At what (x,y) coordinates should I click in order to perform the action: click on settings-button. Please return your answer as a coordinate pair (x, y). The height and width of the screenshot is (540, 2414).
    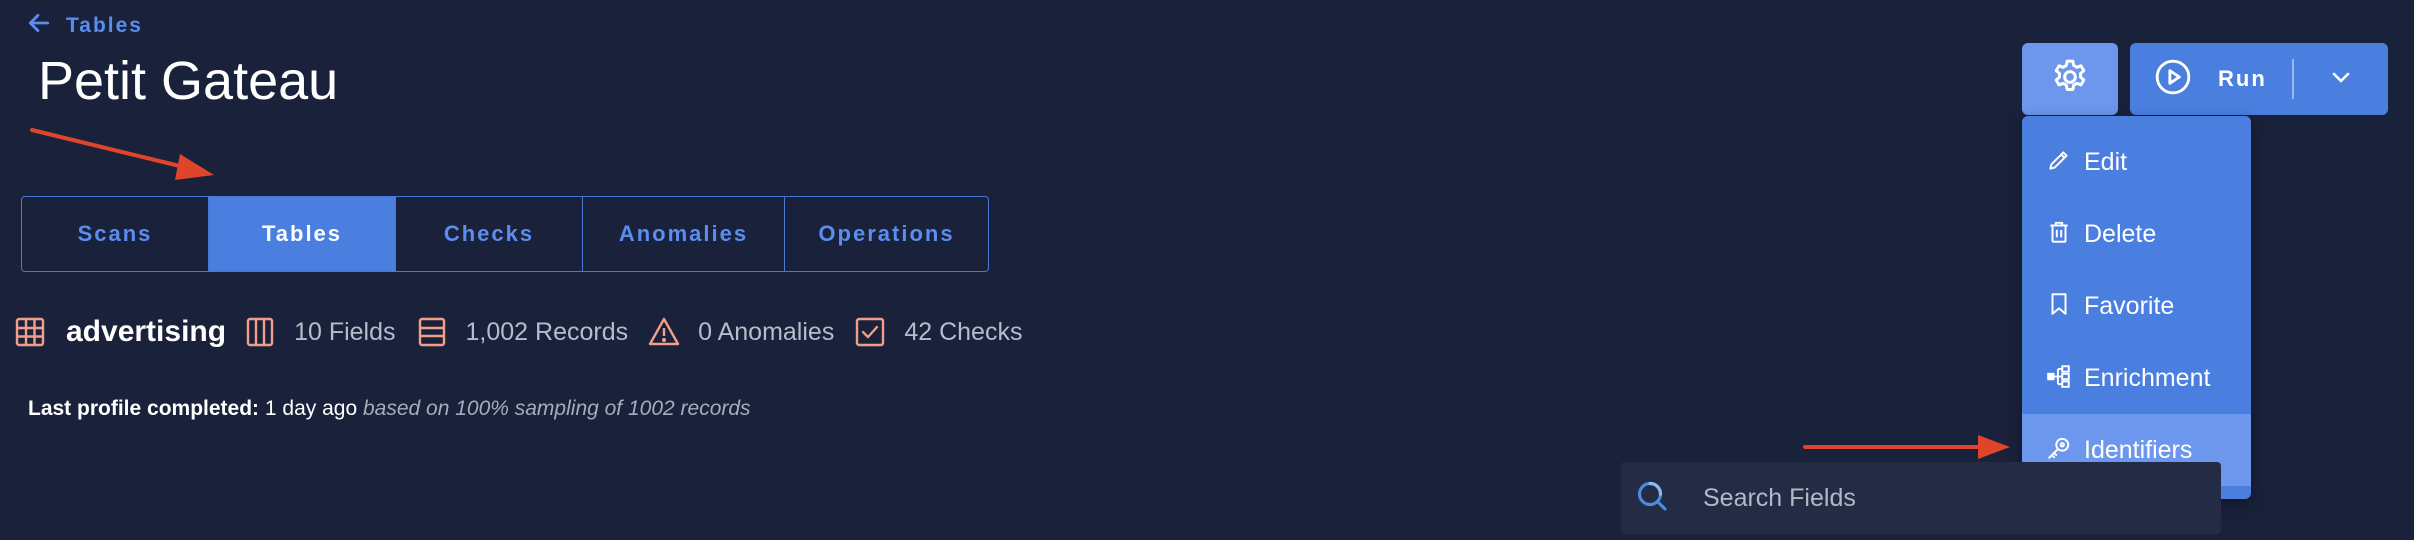
    Looking at the image, I should click on (2070, 79).